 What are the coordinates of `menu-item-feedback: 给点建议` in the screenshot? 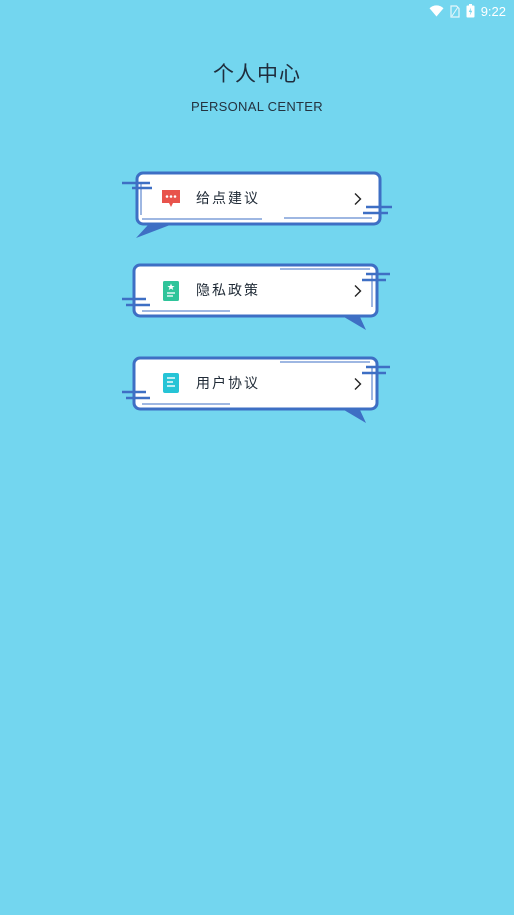 It's located at (257, 206).